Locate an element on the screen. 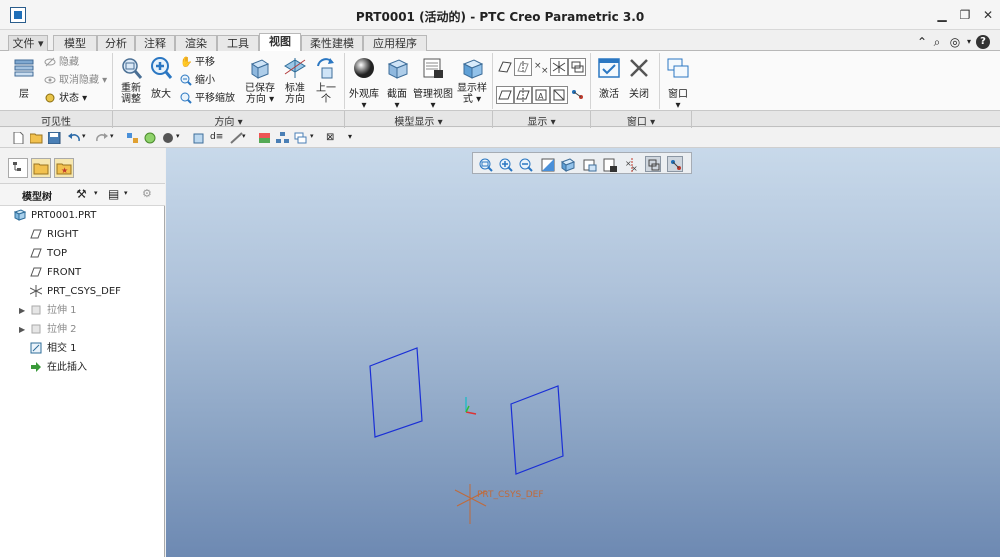 The width and height of the screenshot is (1000, 557). svg-text: A is located at coordinates (541, 96).